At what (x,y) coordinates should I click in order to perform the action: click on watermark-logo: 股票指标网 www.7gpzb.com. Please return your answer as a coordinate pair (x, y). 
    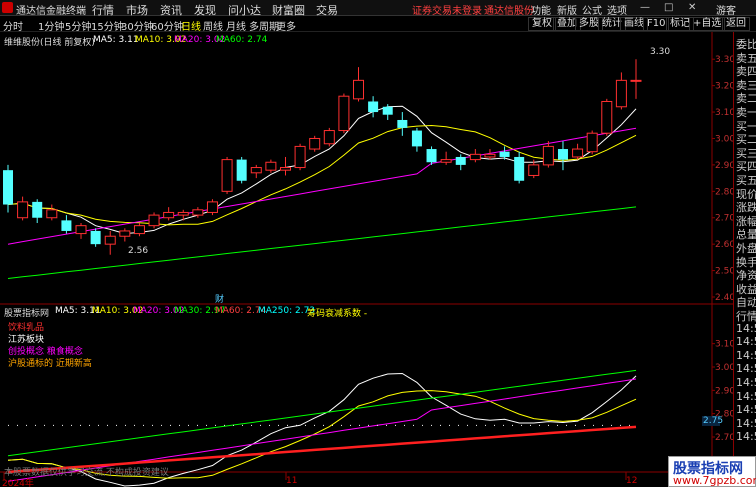
    Looking at the image, I should click on (712, 471).